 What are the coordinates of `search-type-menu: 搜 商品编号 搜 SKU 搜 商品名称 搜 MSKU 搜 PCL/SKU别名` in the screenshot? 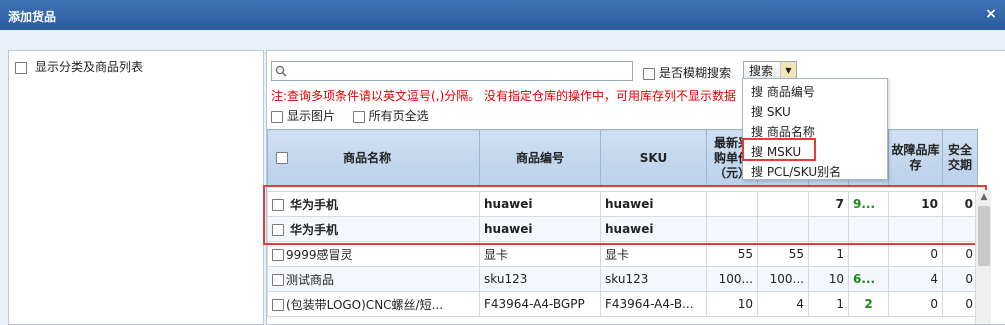 It's located at (815, 129).